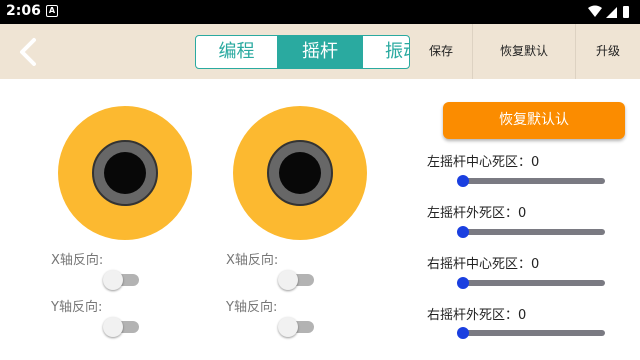  I want to click on back-arrow-icon, so click(28, 52).